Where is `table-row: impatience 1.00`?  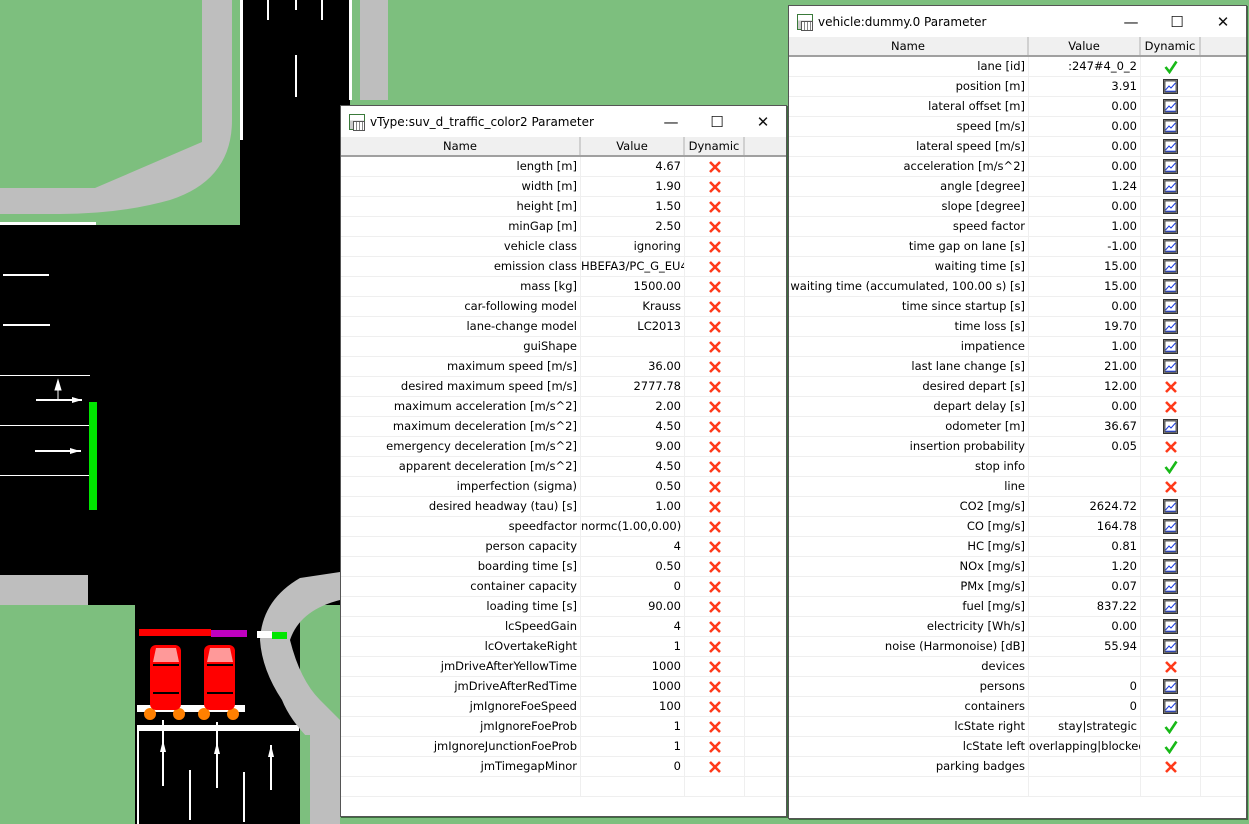
table-row: impatience 1.00 is located at coordinates (1017, 347).